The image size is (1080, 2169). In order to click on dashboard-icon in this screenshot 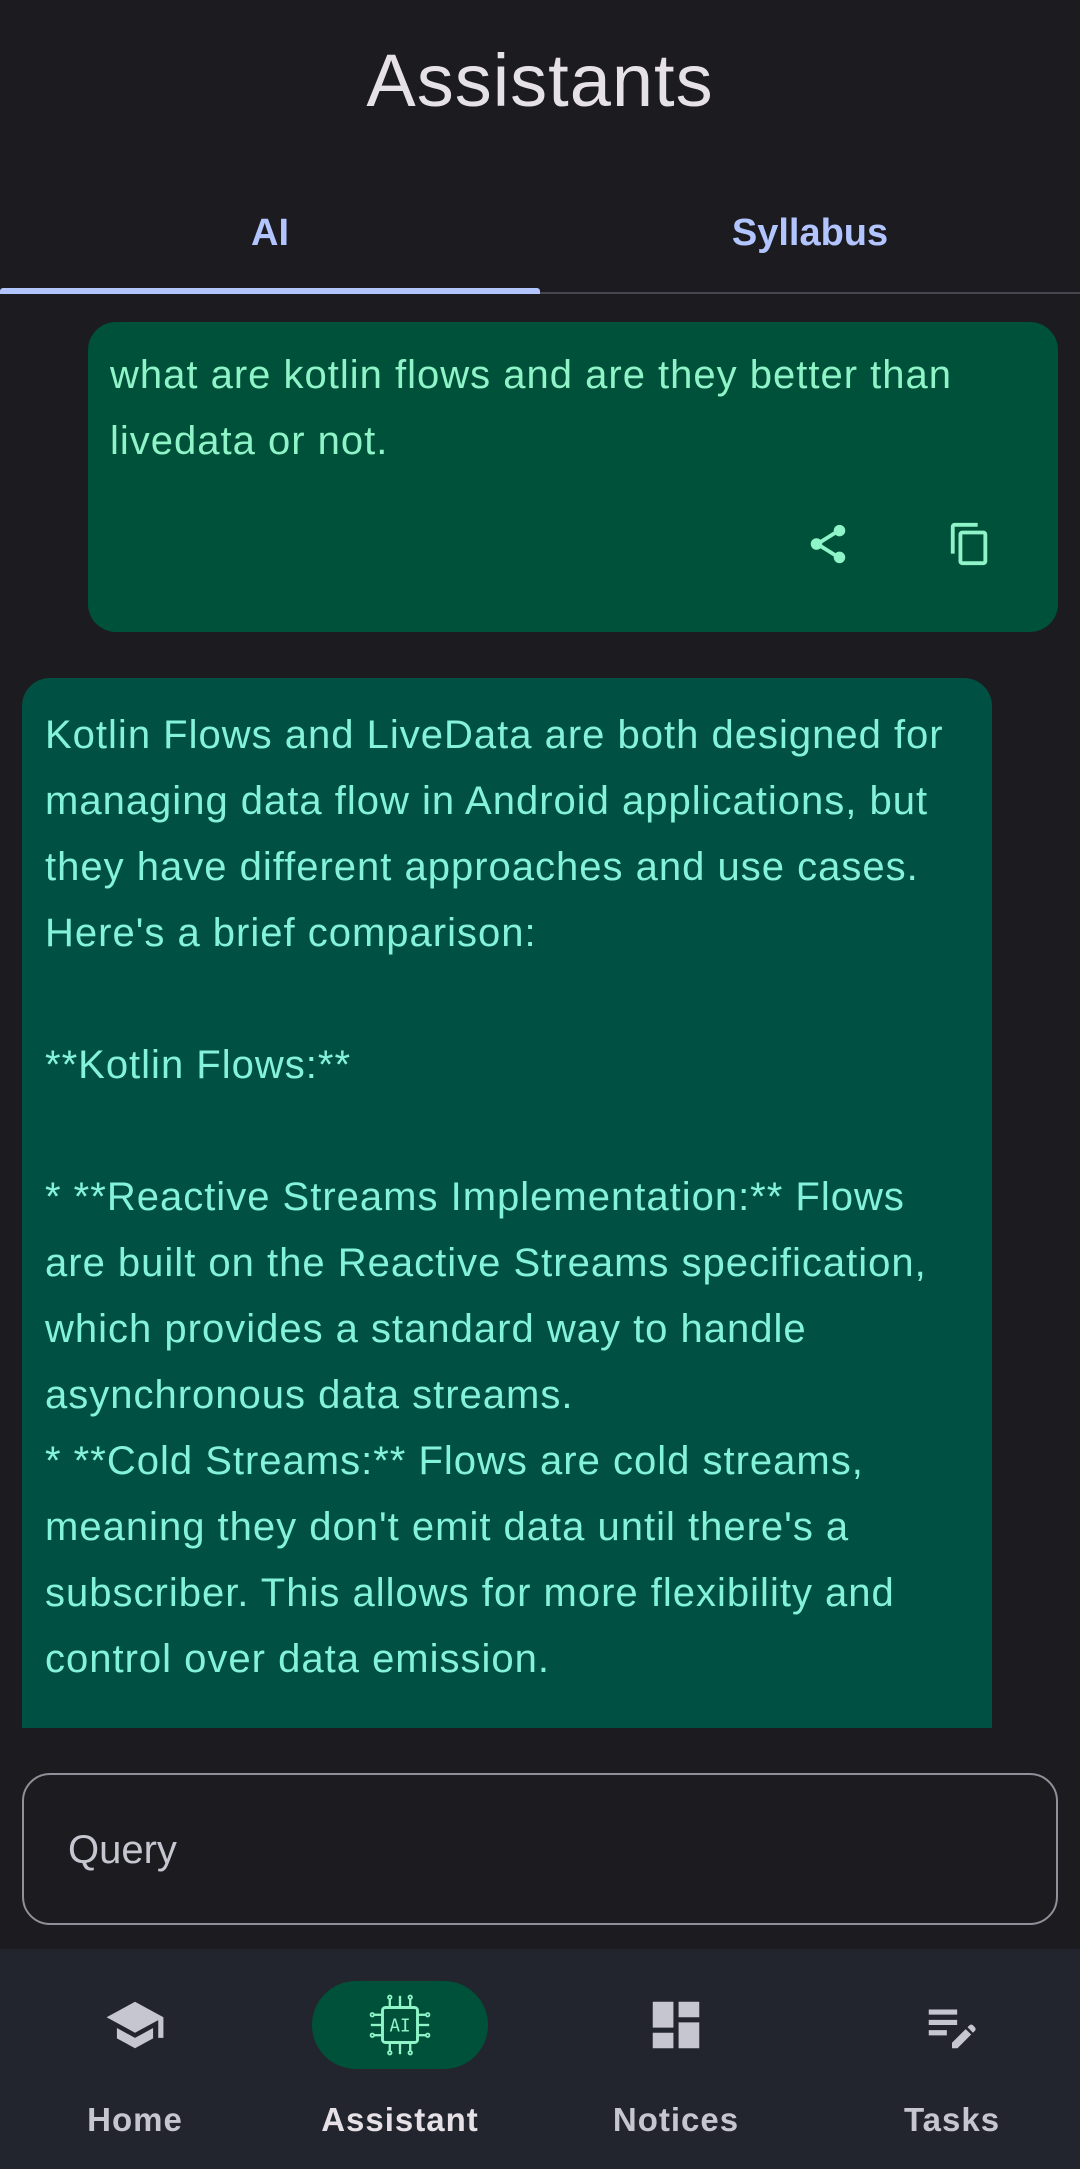, I will do `click(676, 2025)`.